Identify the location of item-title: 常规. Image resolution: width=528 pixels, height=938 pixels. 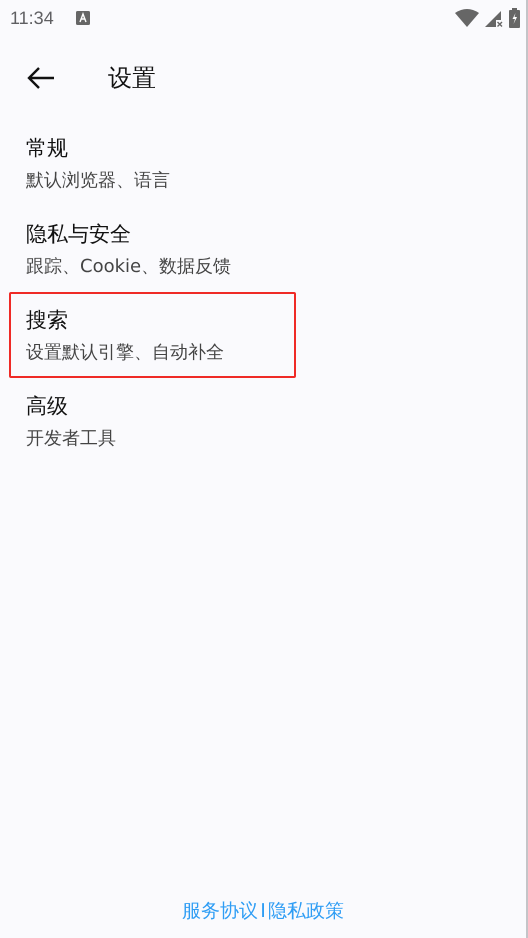
(47, 148).